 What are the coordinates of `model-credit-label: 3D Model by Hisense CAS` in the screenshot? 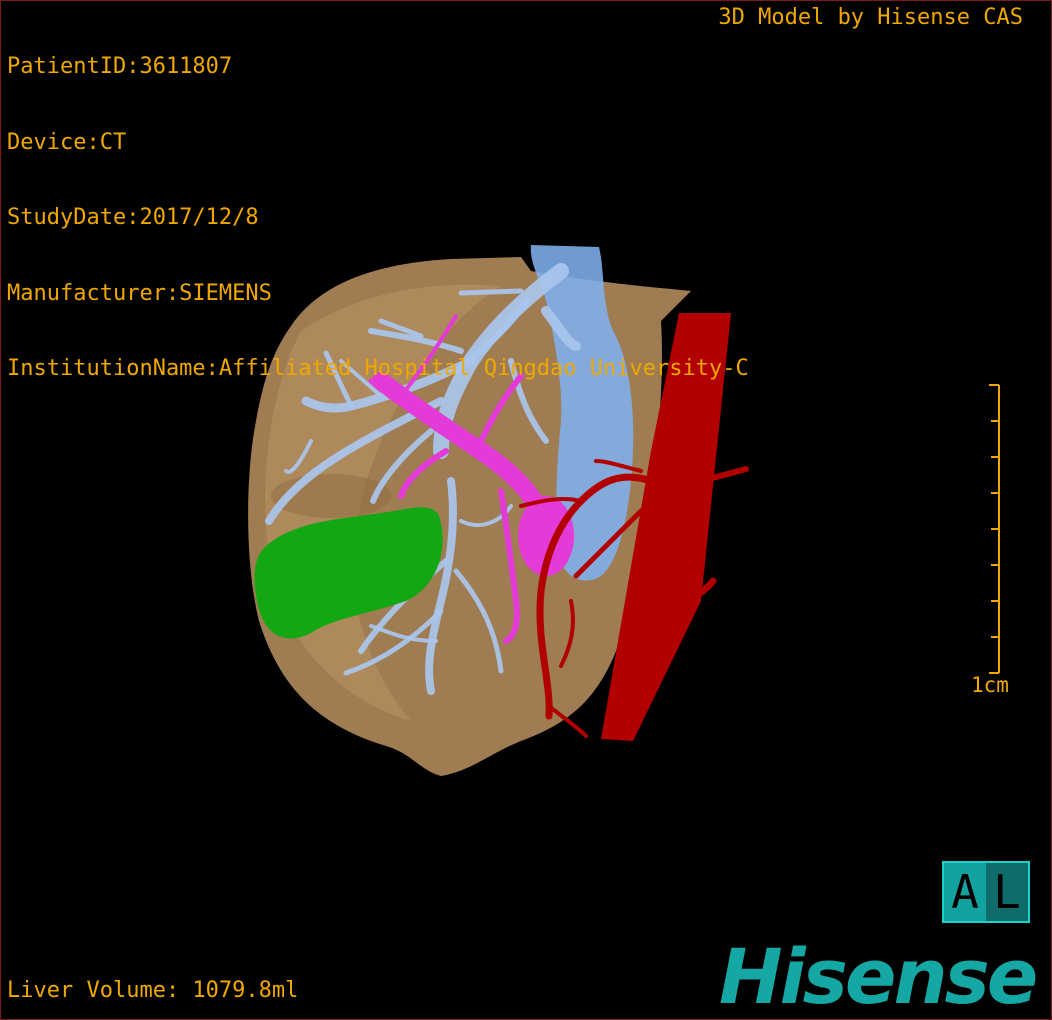 It's located at (870, 17).